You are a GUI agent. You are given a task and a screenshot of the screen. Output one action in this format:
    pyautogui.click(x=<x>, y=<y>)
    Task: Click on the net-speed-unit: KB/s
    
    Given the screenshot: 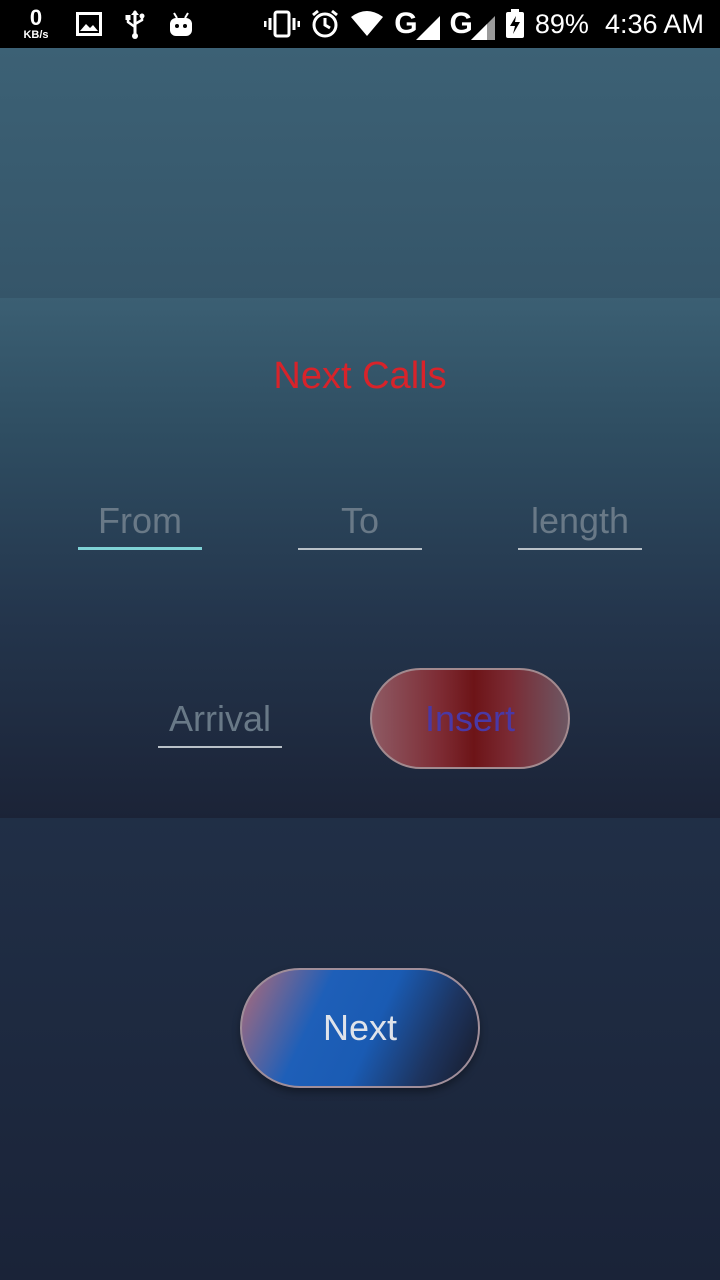 What is the action you would take?
    pyautogui.click(x=36, y=35)
    